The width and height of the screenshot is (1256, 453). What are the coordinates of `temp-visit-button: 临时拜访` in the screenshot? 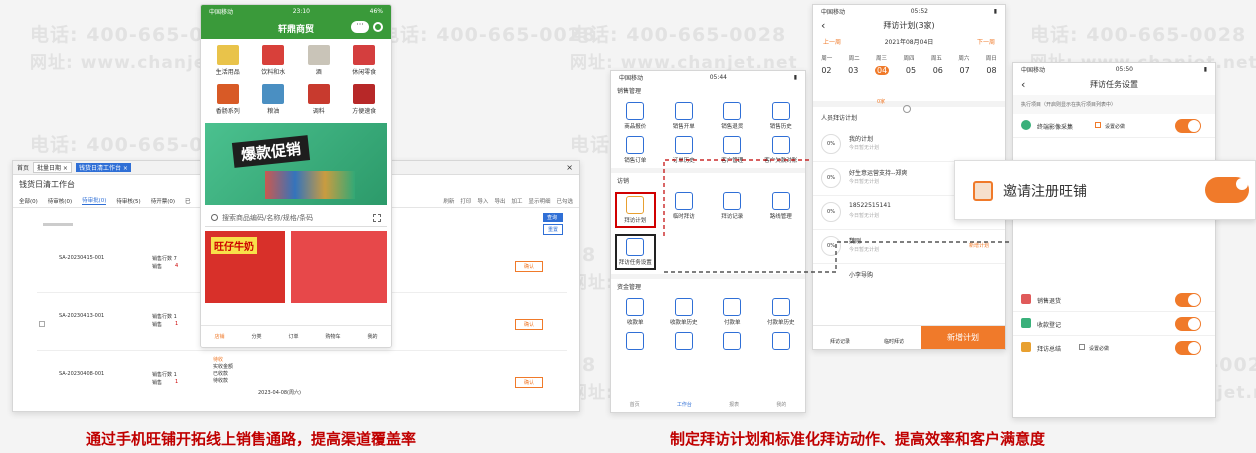 It's located at (894, 337).